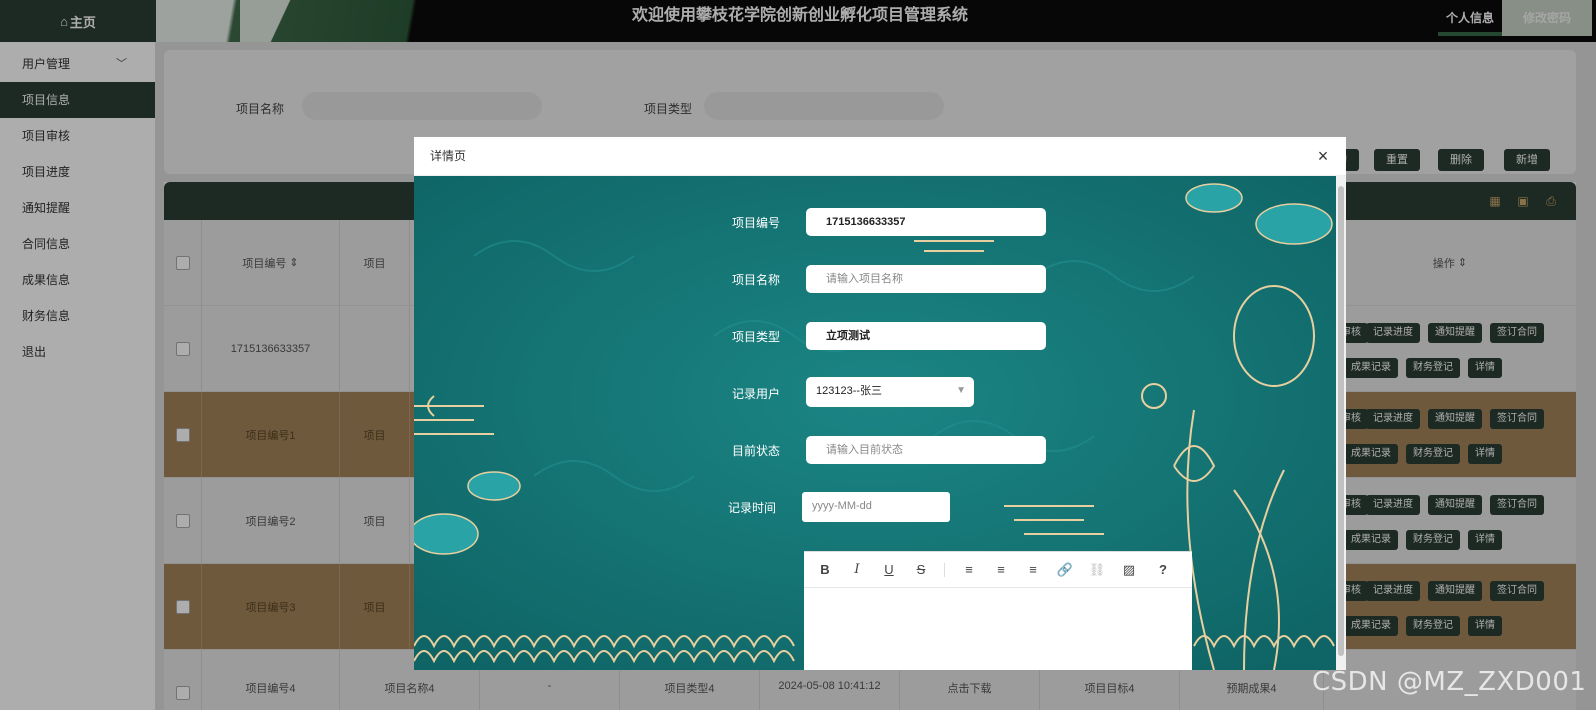 The image size is (1596, 710). Describe the element at coordinates (961, 390) in the screenshot. I see `dropdown-arrow-icon: ▼` at that location.